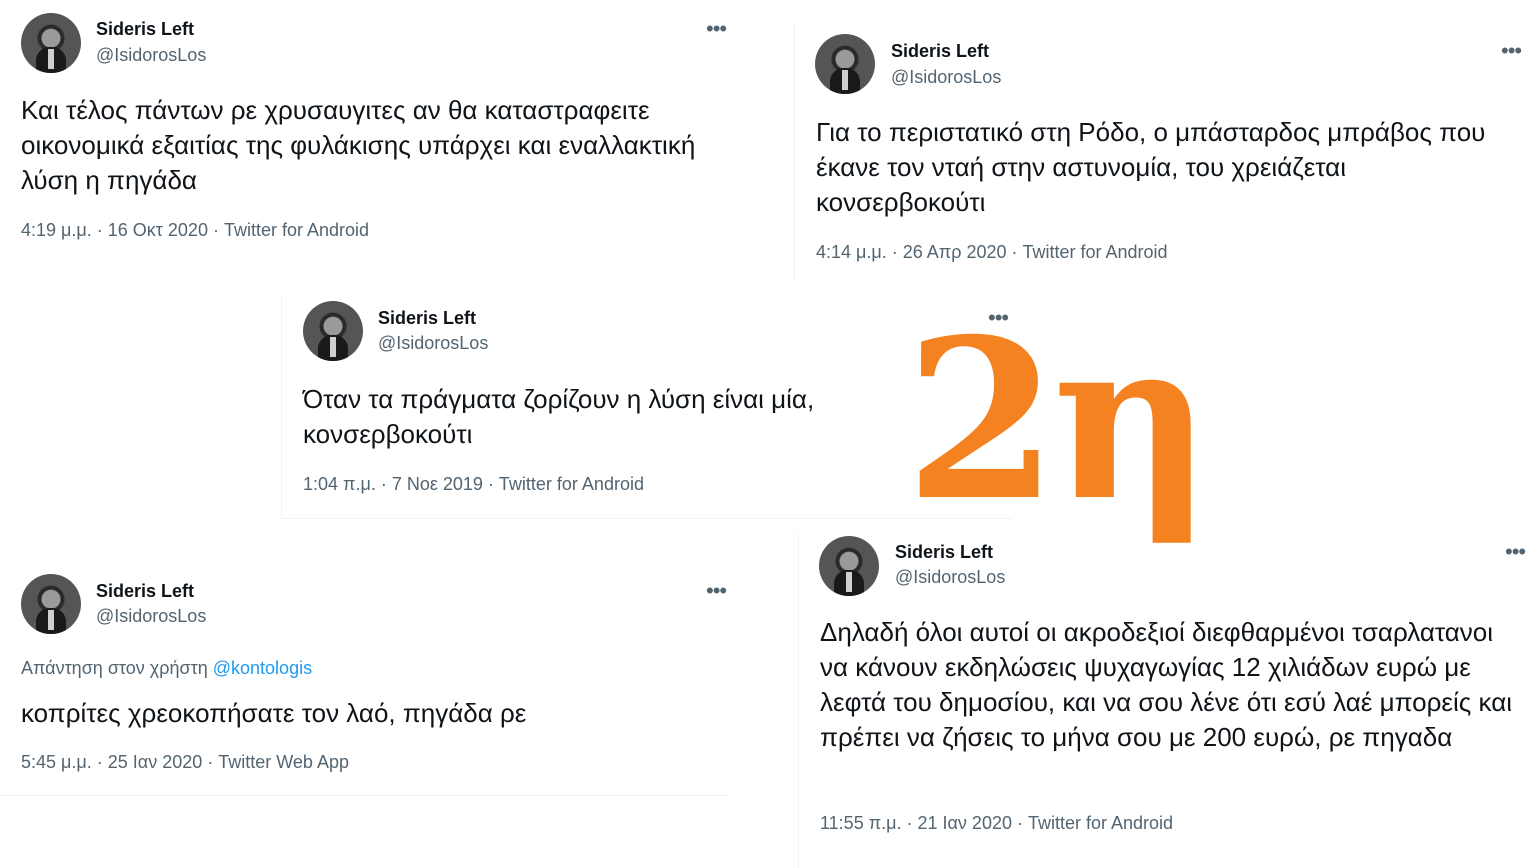 Image resolution: width=1536 pixels, height=868 pixels. Describe the element at coordinates (114, 668) in the screenshot. I see `reply-prefix: Απάντηση στον χρήστη` at that location.